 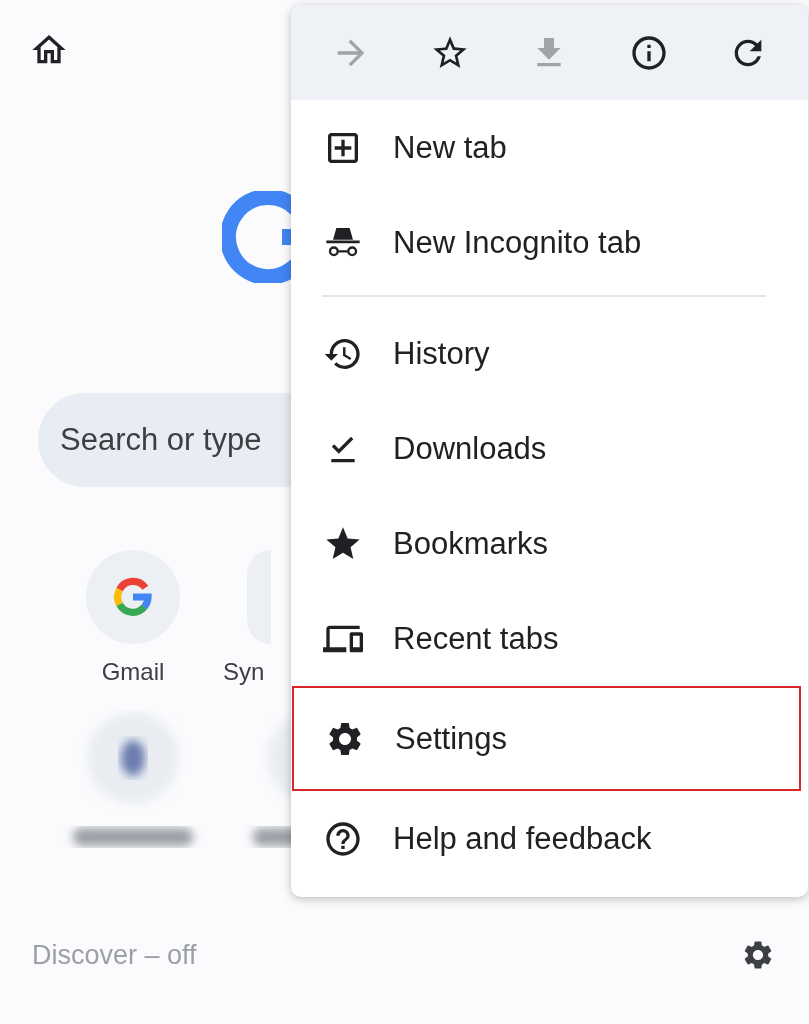 I want to click on menu-item: Recent tabs, so click(x=549, y=638).